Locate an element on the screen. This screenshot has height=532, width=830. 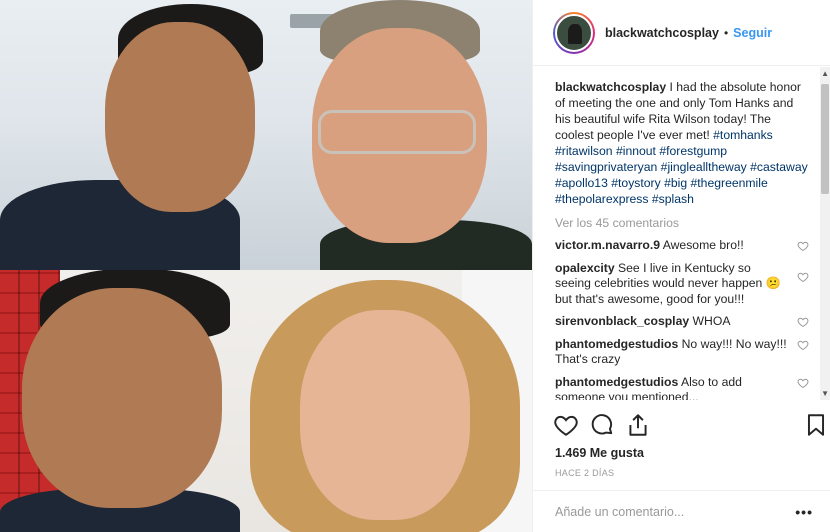
share-icon is located at coordinates (638, 425).